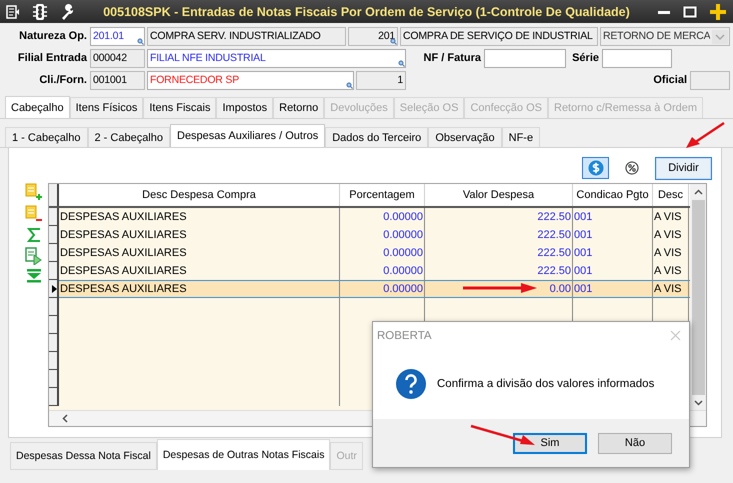  Describe the element at coordinates (117, 58) in the screenshot. I see `input-field: 000042` at that location.